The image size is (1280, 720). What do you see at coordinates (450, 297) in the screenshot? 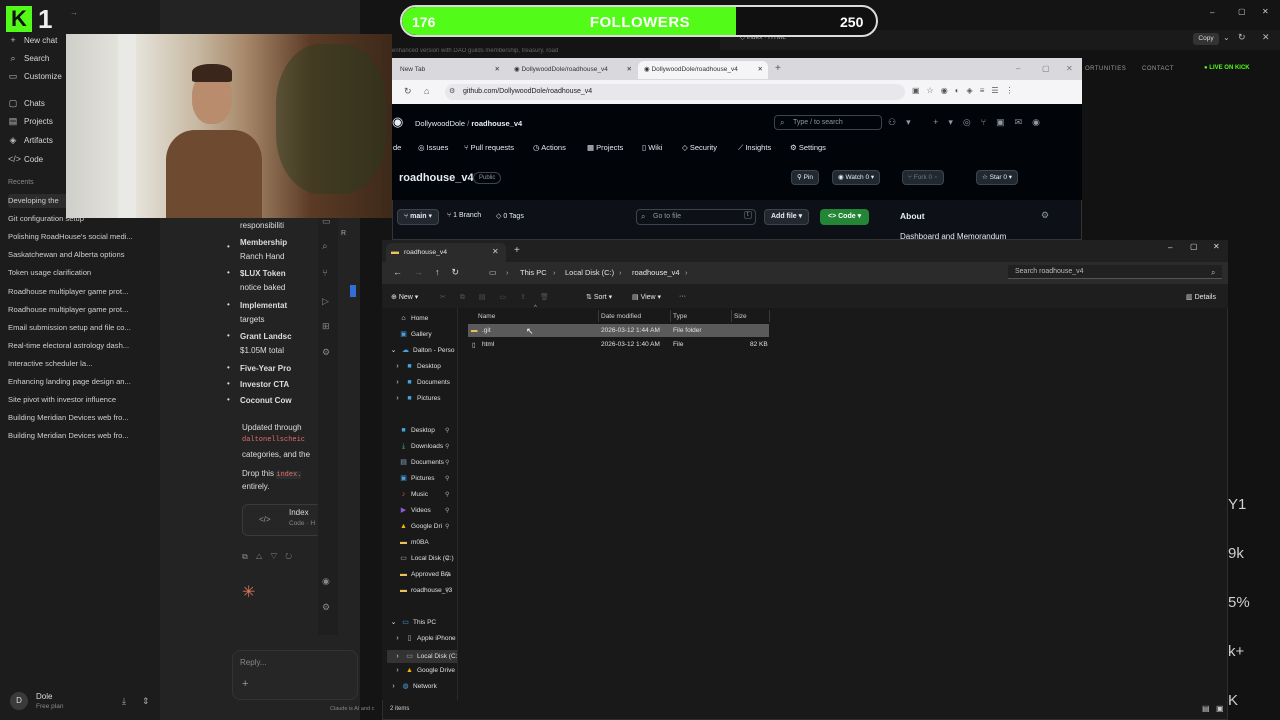
I see `cut-icon: ✂` at bounding box center [450, 297].